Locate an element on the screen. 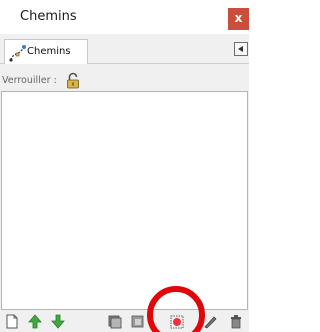 This screenshot has width=320, height=332. trash-icon is located at coordinates (236, 321).